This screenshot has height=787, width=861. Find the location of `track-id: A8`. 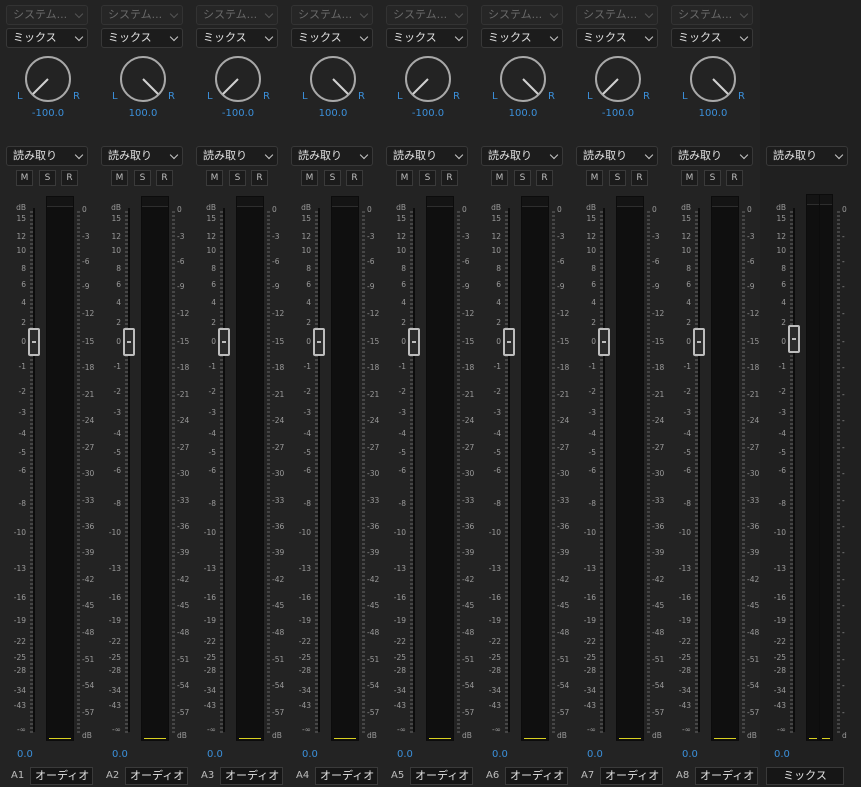

track-id: A8 is located at coordinates (683, 775).